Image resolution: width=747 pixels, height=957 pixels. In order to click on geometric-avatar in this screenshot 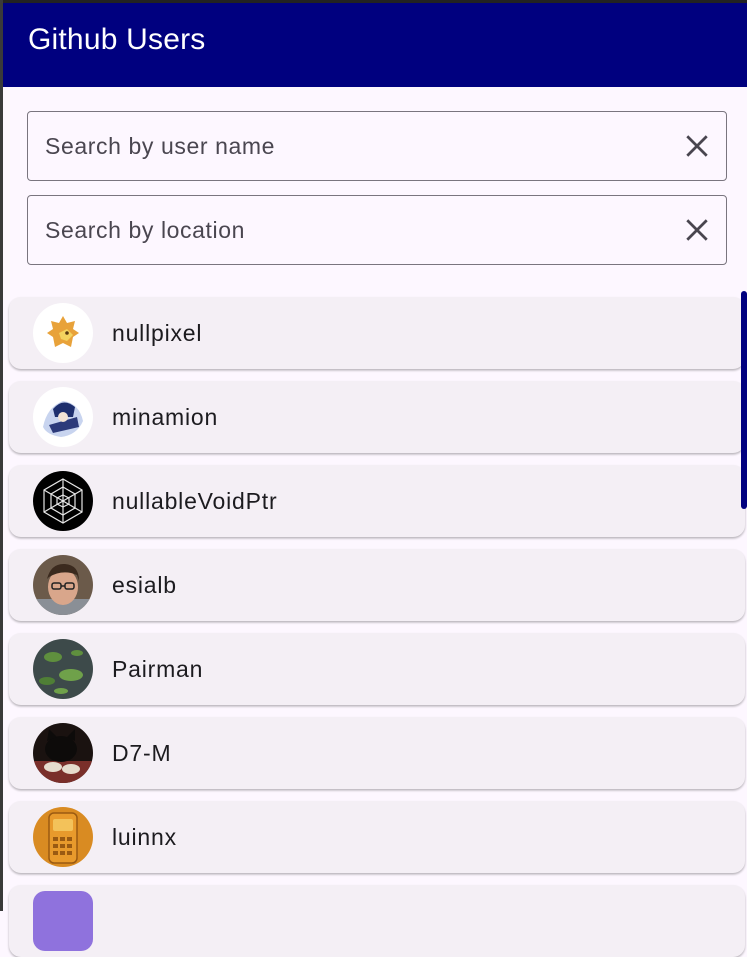, I will do `click(63, 501)`.